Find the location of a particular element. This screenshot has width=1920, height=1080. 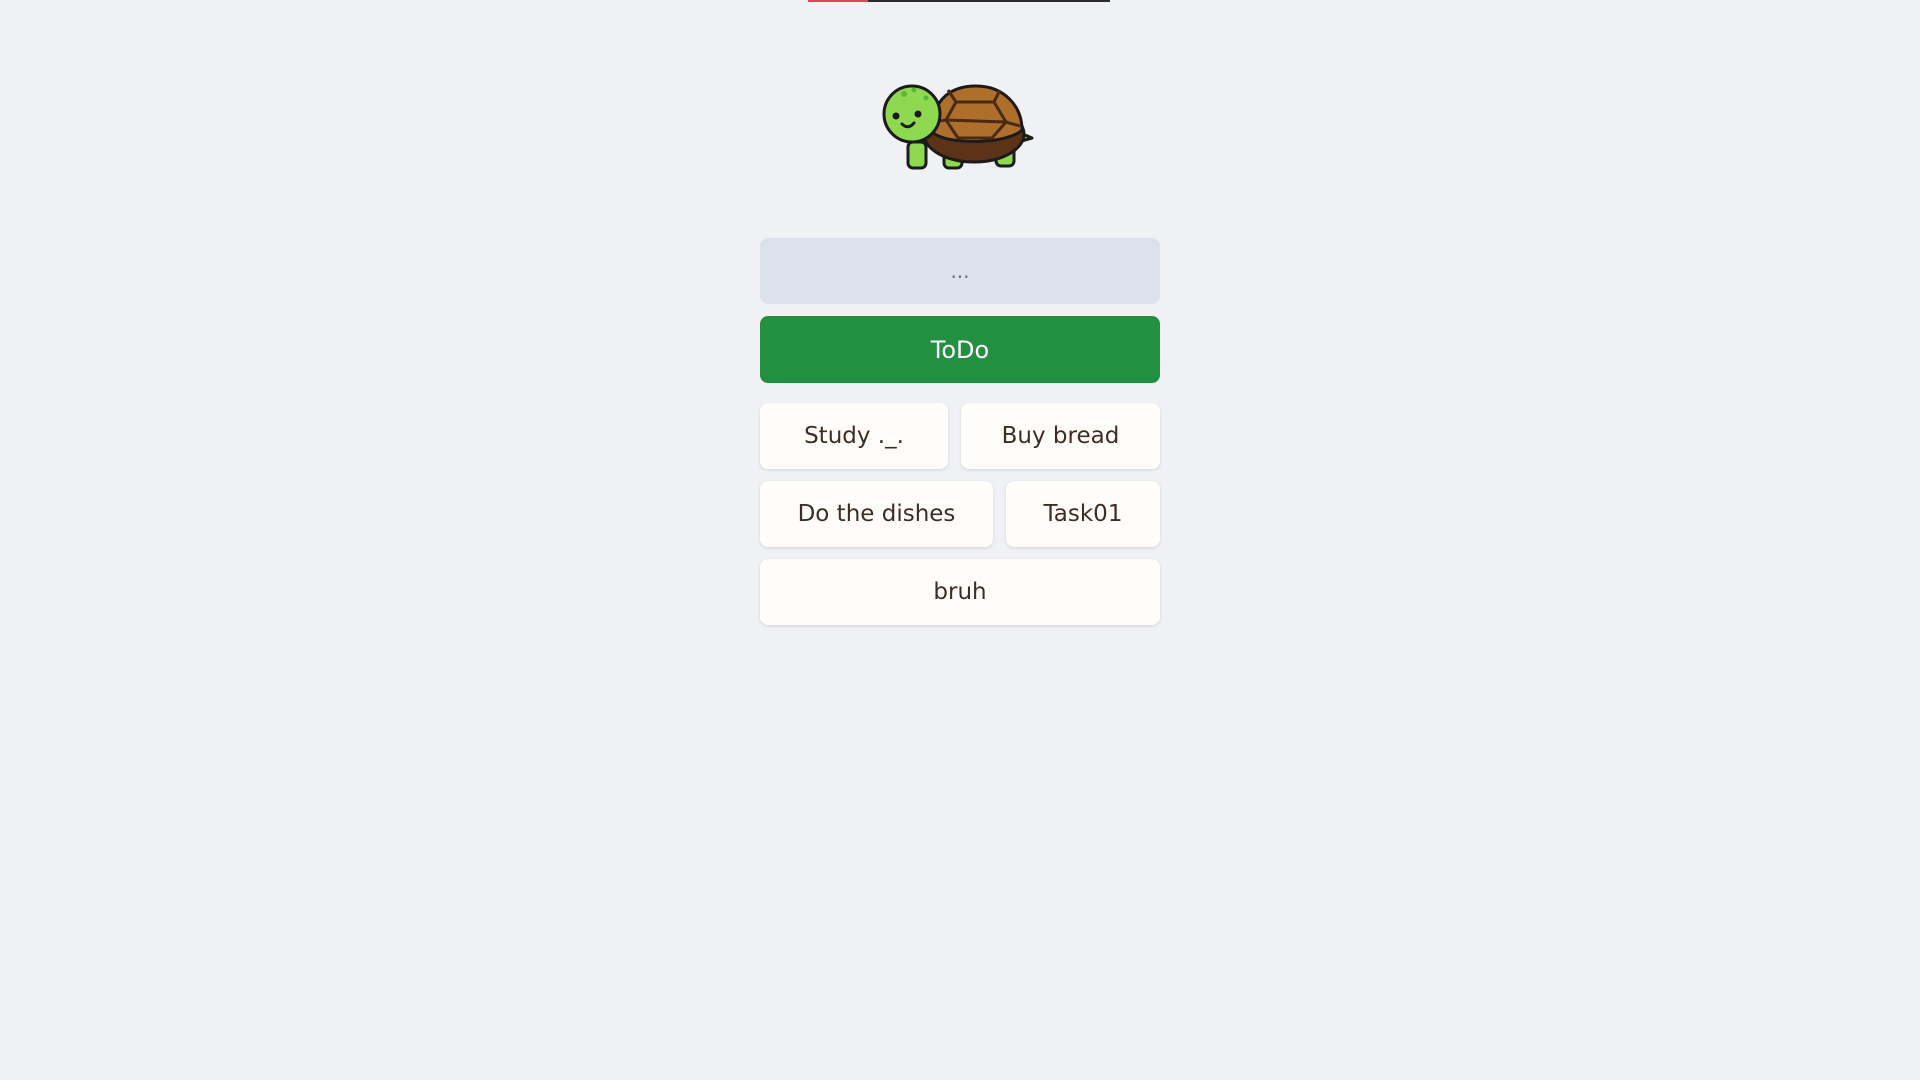

task-item: bruh is located at coordinates (960, 592).